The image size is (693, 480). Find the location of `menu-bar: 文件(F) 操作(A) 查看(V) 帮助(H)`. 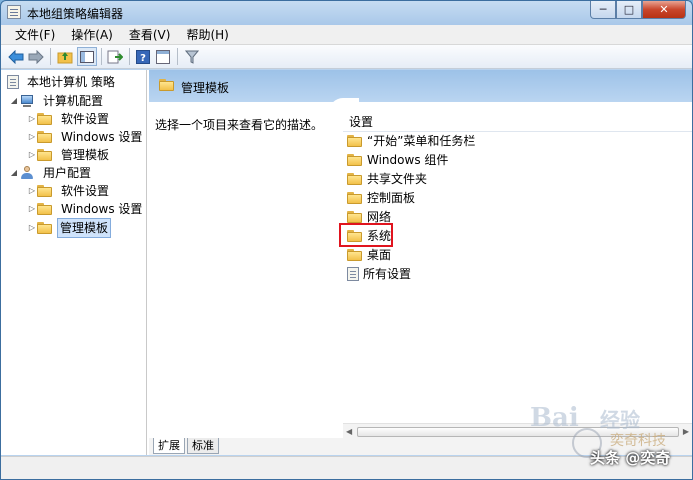

menu-bar: 文件(F) 操作(A) 查看(V) 帮助(H) is located at coordinates (346, 35).